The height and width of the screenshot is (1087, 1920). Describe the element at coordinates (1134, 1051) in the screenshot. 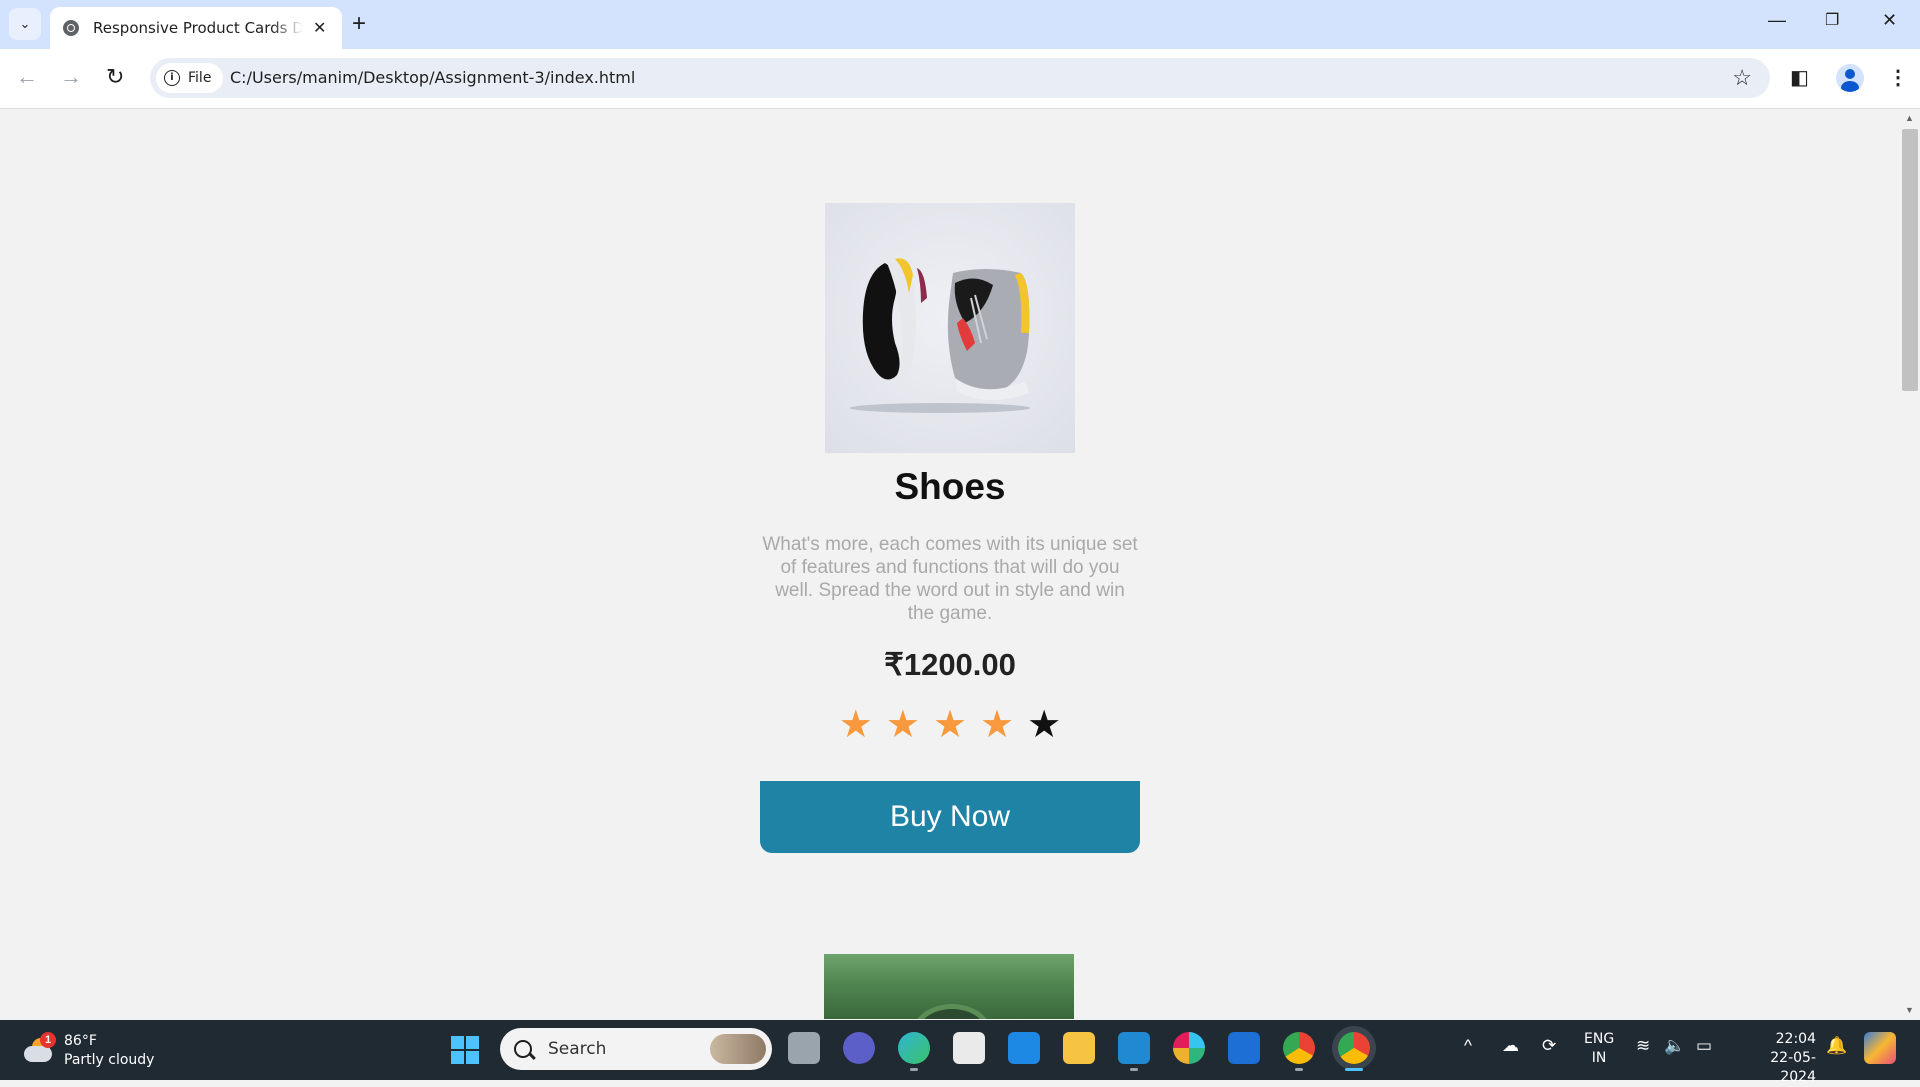

I see `vscode-icon` at that location.